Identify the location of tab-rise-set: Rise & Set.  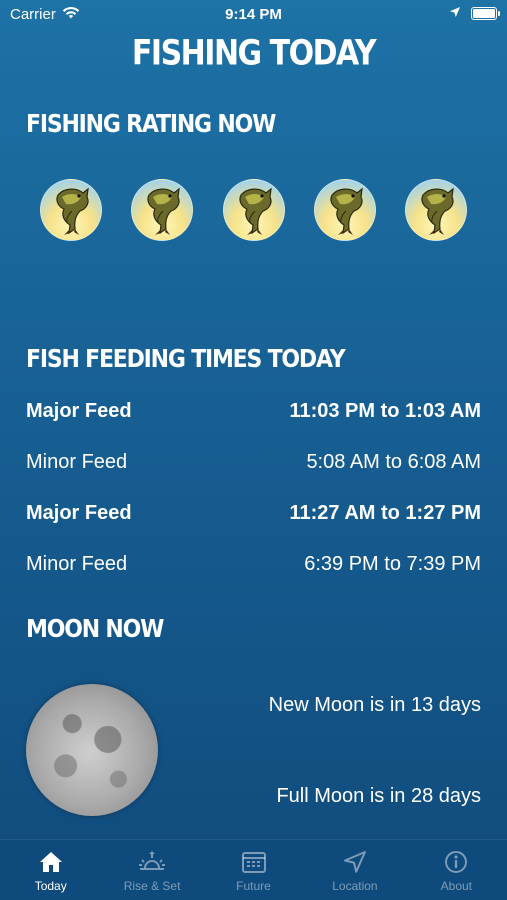
(151, 870).